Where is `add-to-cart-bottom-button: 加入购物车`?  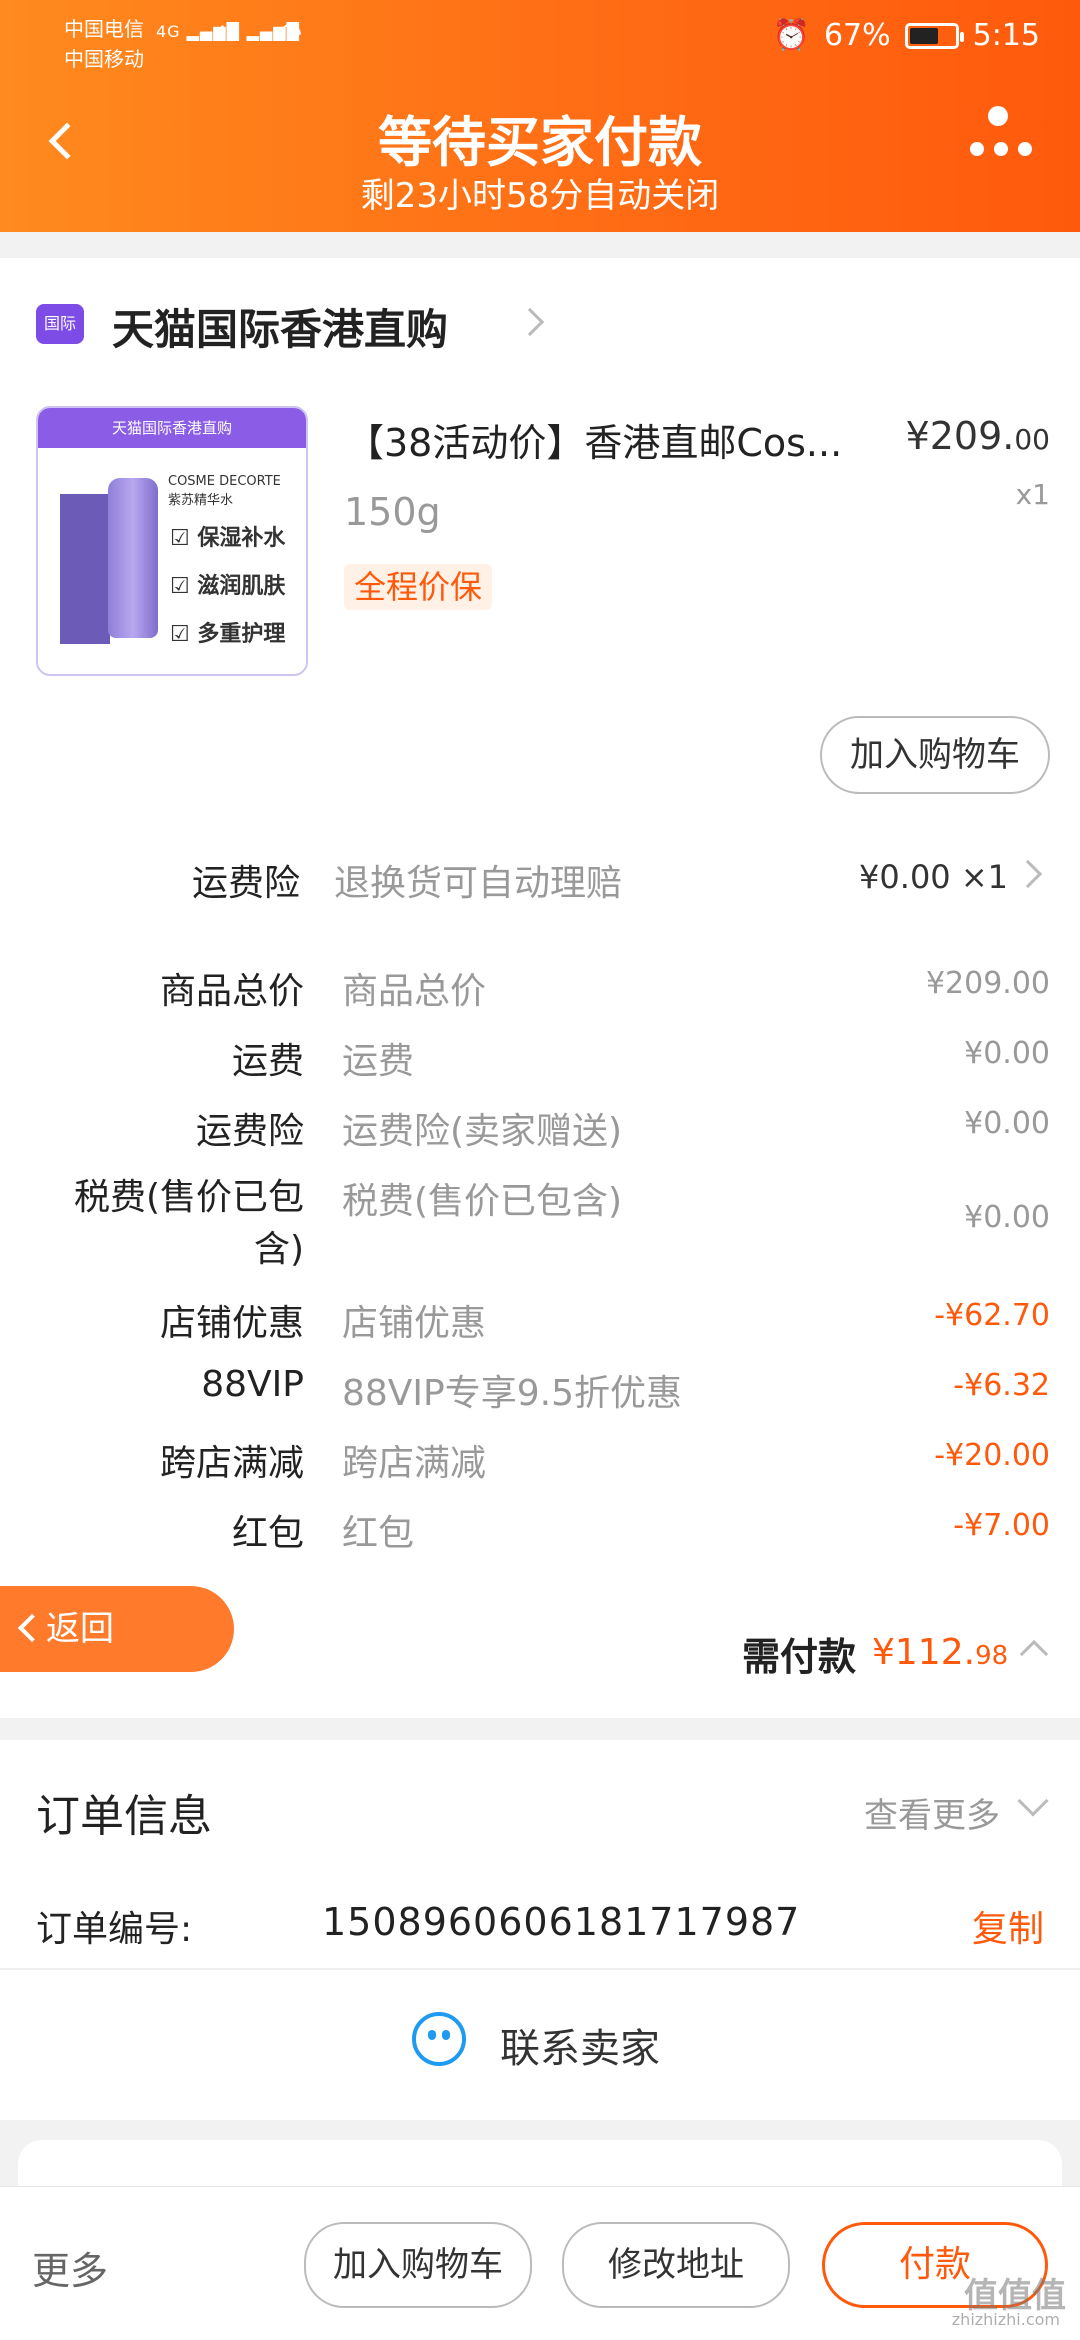 add-to-cart-bottom-button: 加入购物车 is located at coordinates (418, 2265).